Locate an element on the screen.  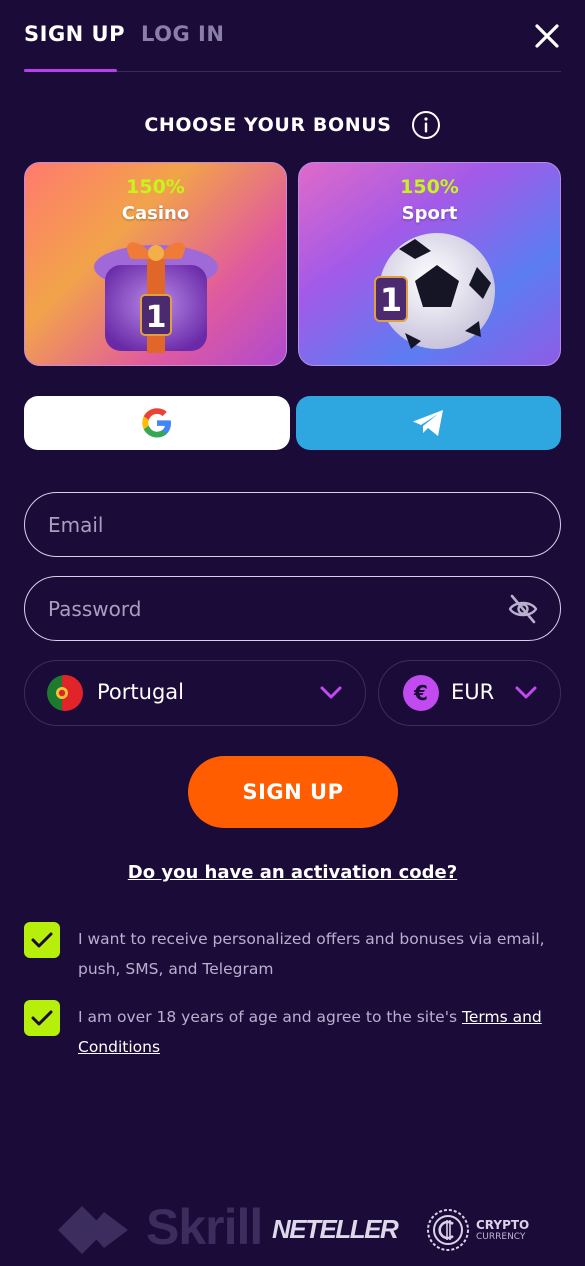
email-input is located at coordinates (268, 524).